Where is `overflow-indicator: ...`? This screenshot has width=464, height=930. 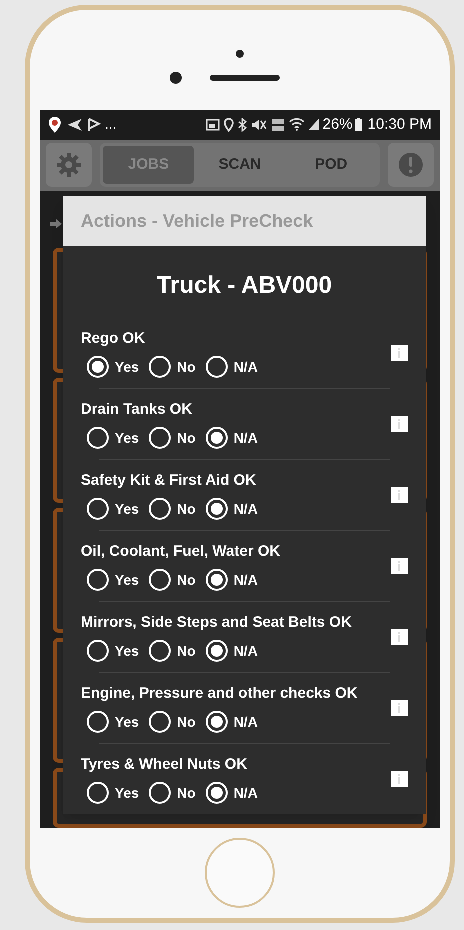 overflow-indicator: ... is located at coordinates (111, 124).